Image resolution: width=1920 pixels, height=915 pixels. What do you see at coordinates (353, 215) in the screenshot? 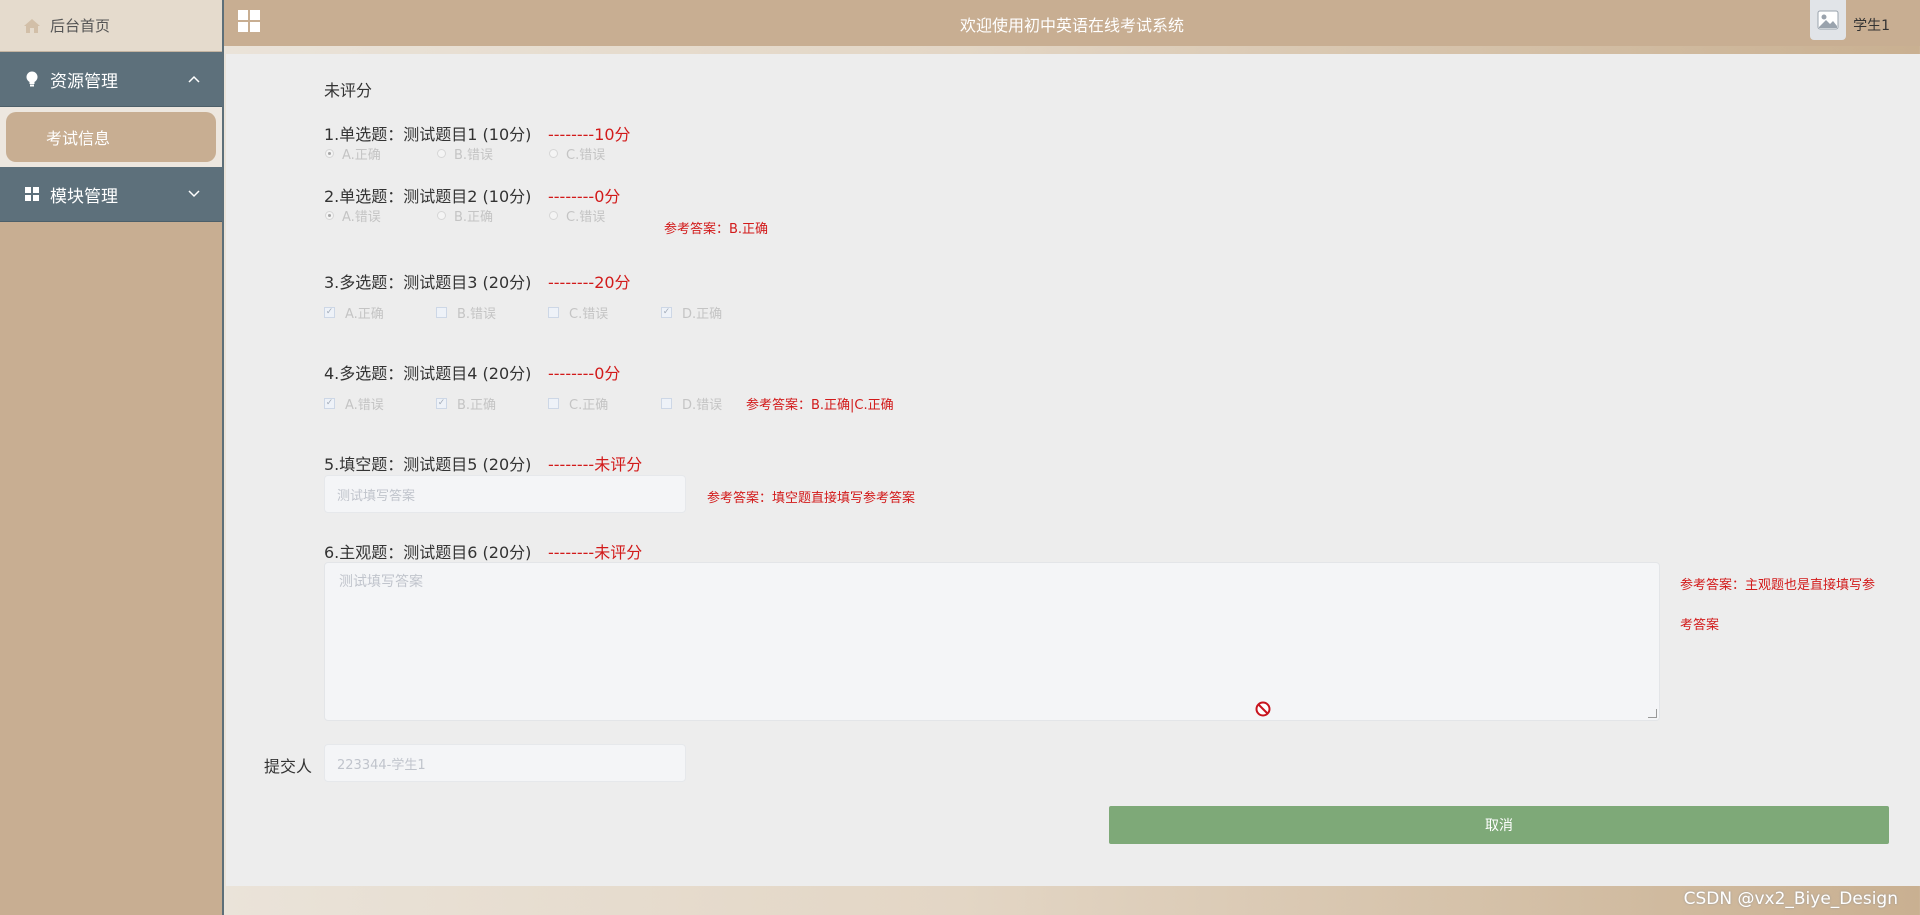
I see `option-radio: A.错误` at bounding box center [353, 215].